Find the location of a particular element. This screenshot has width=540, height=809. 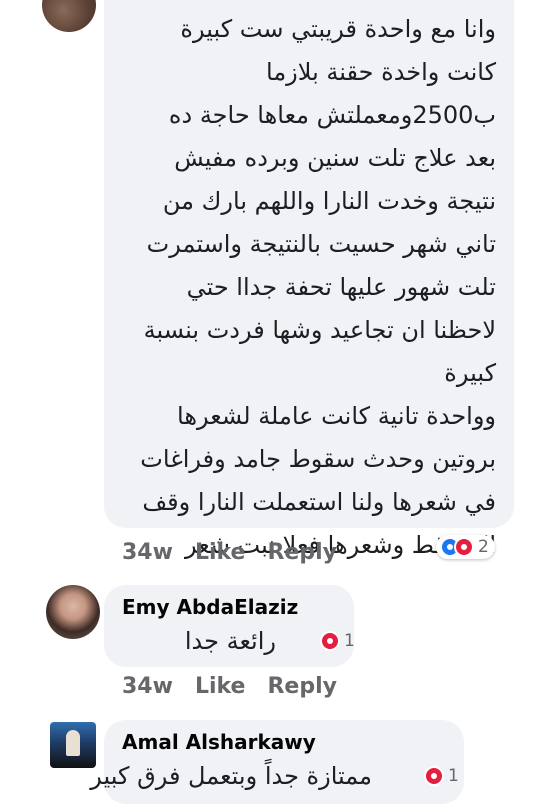

comment-timestamp: 34w is located at coordinates (147, 552).